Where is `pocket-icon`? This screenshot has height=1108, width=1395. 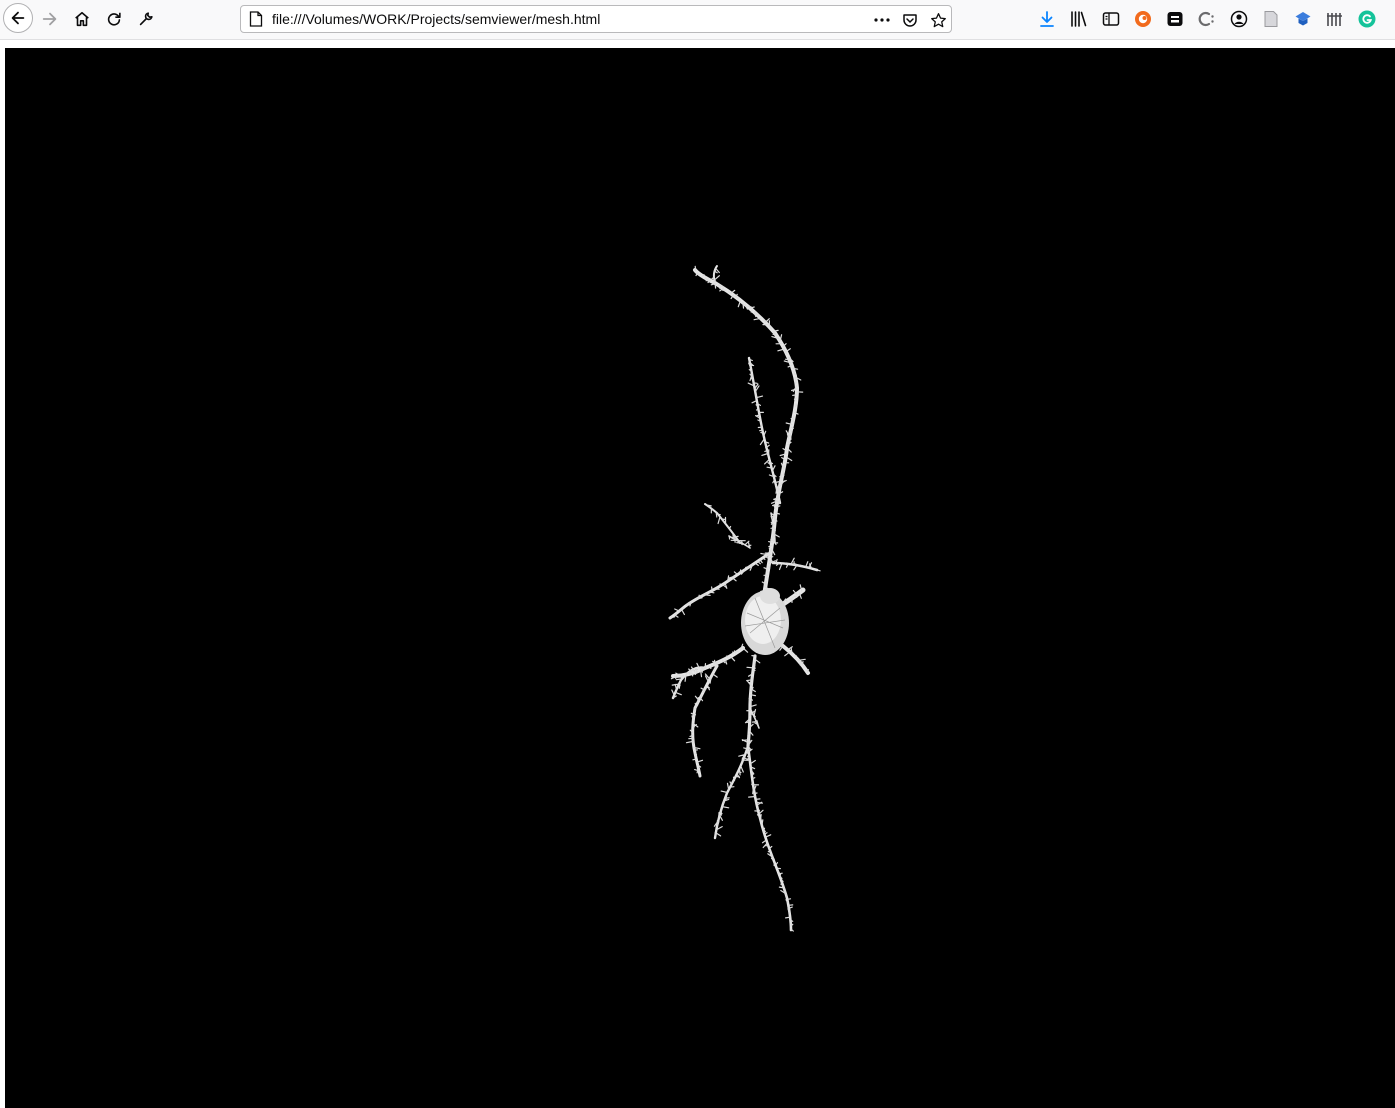
pocket-icon is located at coordinates (910, 20).